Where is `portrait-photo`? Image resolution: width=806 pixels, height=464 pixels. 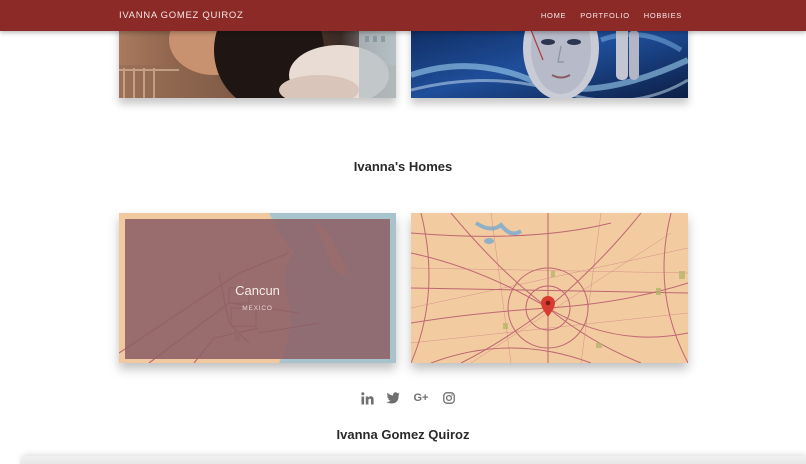
portrait-photo is located at coordinates (257, 59).